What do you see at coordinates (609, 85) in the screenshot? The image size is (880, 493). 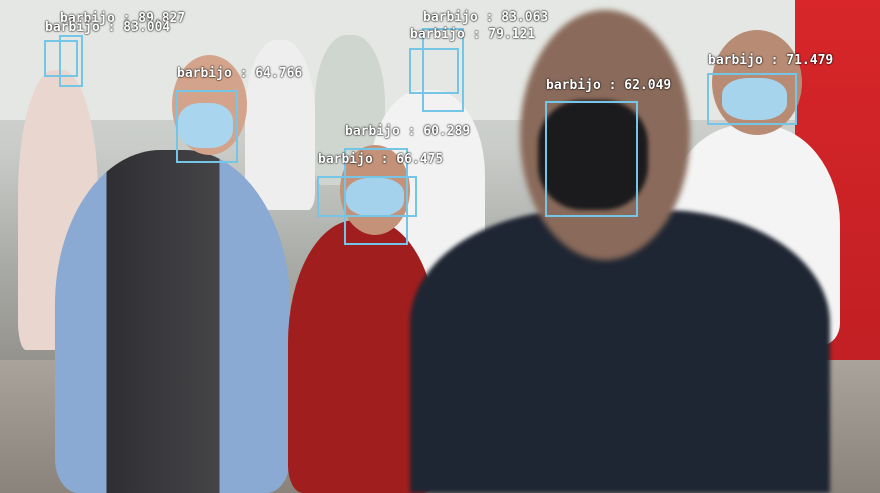 I see `detection-label: barbijo : 62.049` at bounding box center [609, 85].